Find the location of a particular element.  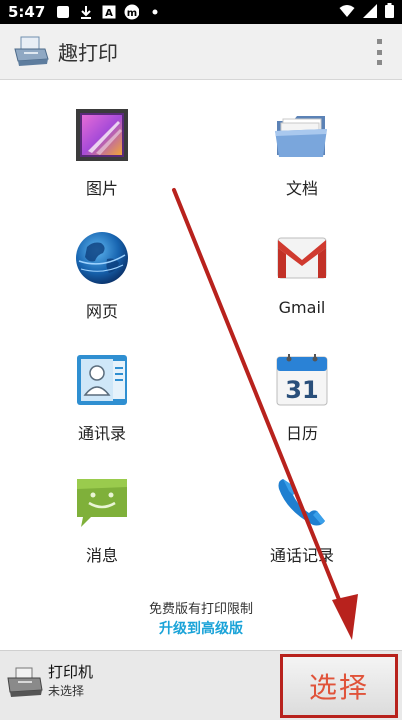

signal-icon is located at coordinates (370, 12).